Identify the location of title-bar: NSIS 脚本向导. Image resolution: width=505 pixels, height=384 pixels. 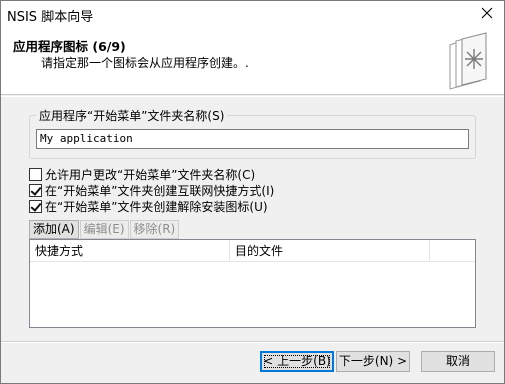
(252, 14).